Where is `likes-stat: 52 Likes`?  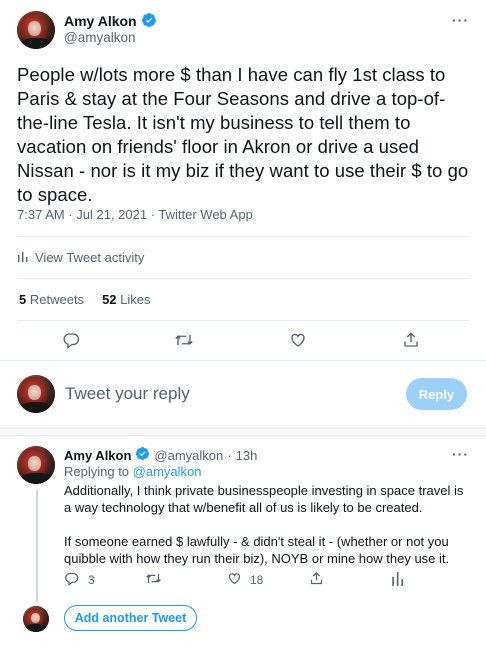 likes-stat: 52 Likes is located at coordinates (126, 299).